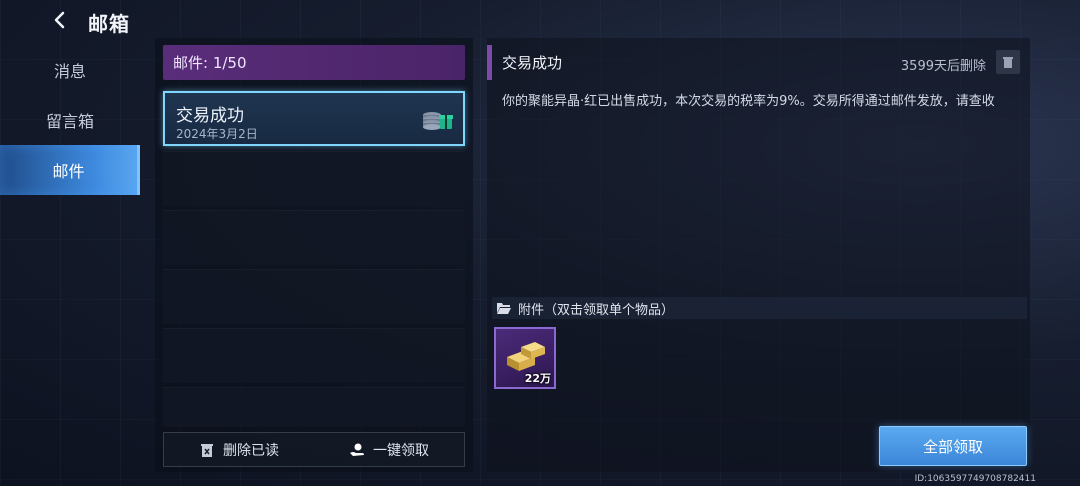 The height and width of the screenshot is (486, 1080). I want to click on chevron-left-icon, so click(59, 20).